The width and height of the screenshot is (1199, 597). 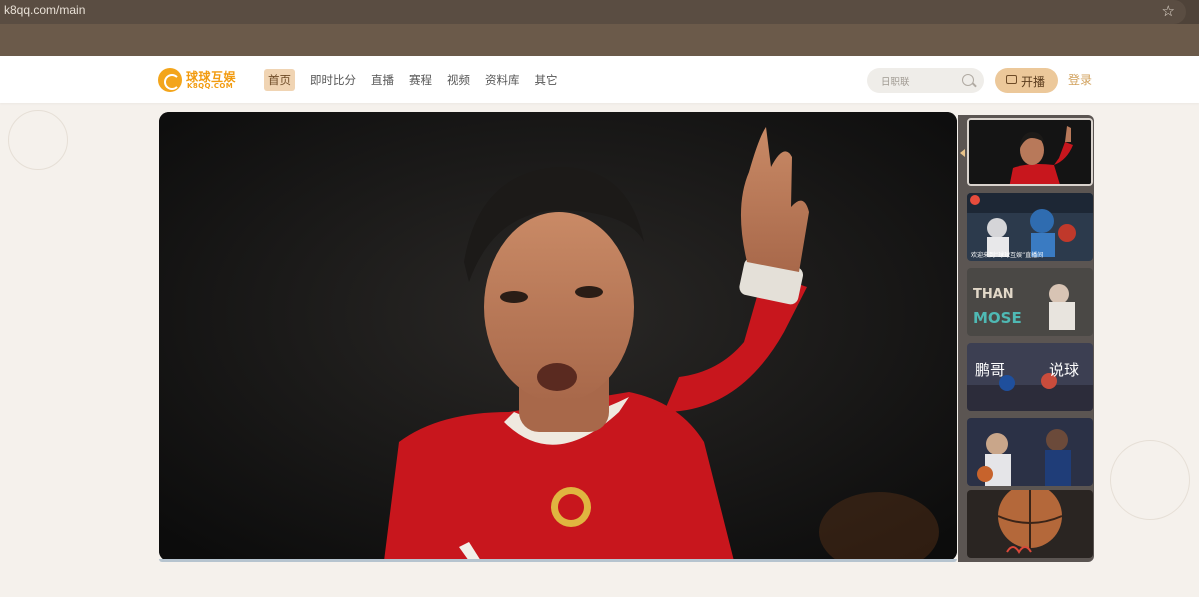 I want to click on browser-address-bar: k8qq.com/main ☆, so click(x=599, y=12).